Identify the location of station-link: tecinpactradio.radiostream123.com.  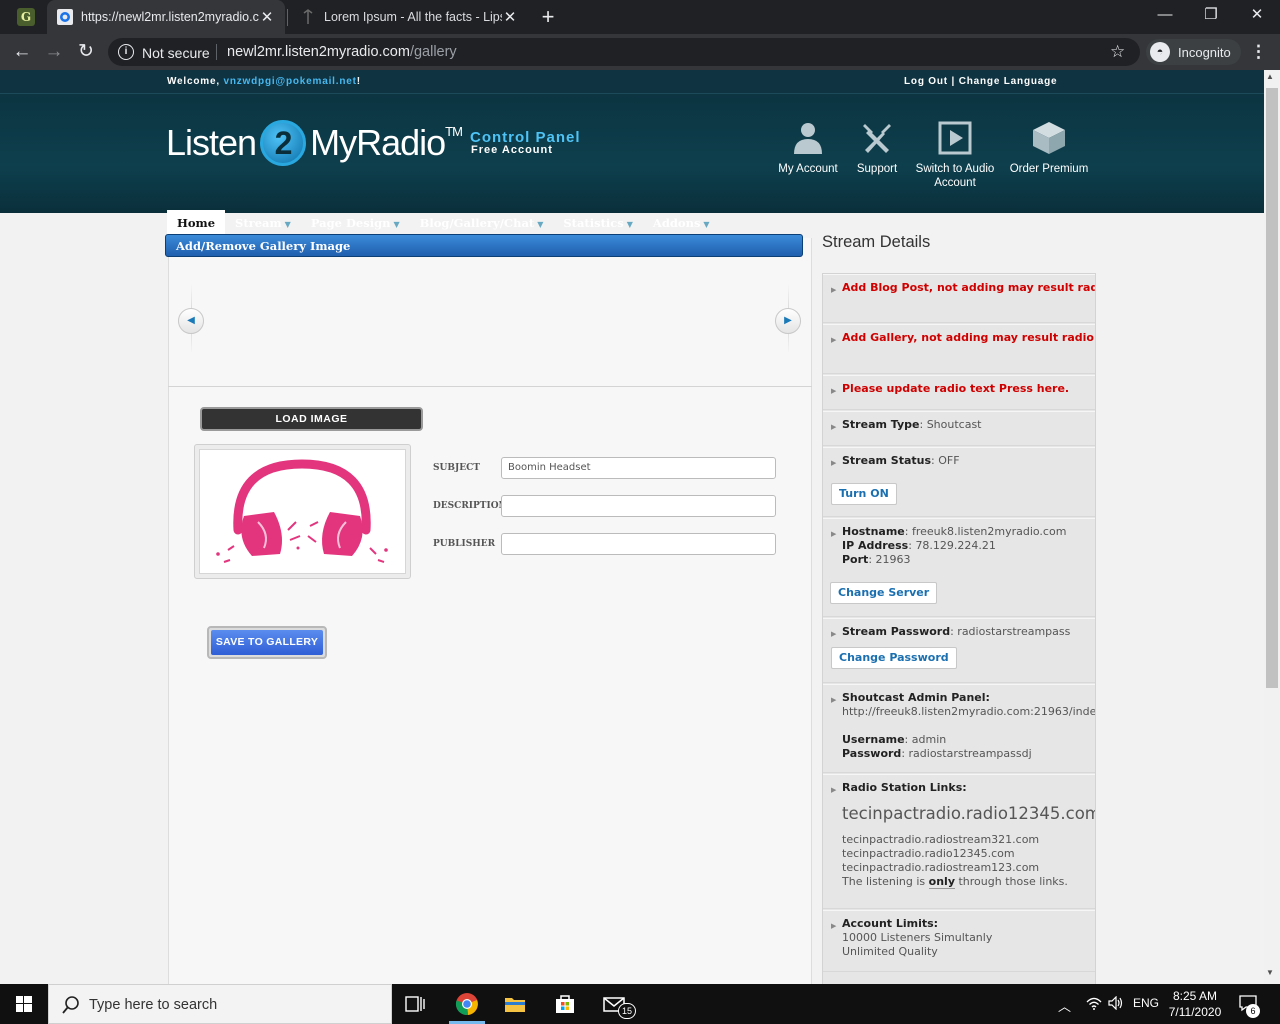
(968, 868).